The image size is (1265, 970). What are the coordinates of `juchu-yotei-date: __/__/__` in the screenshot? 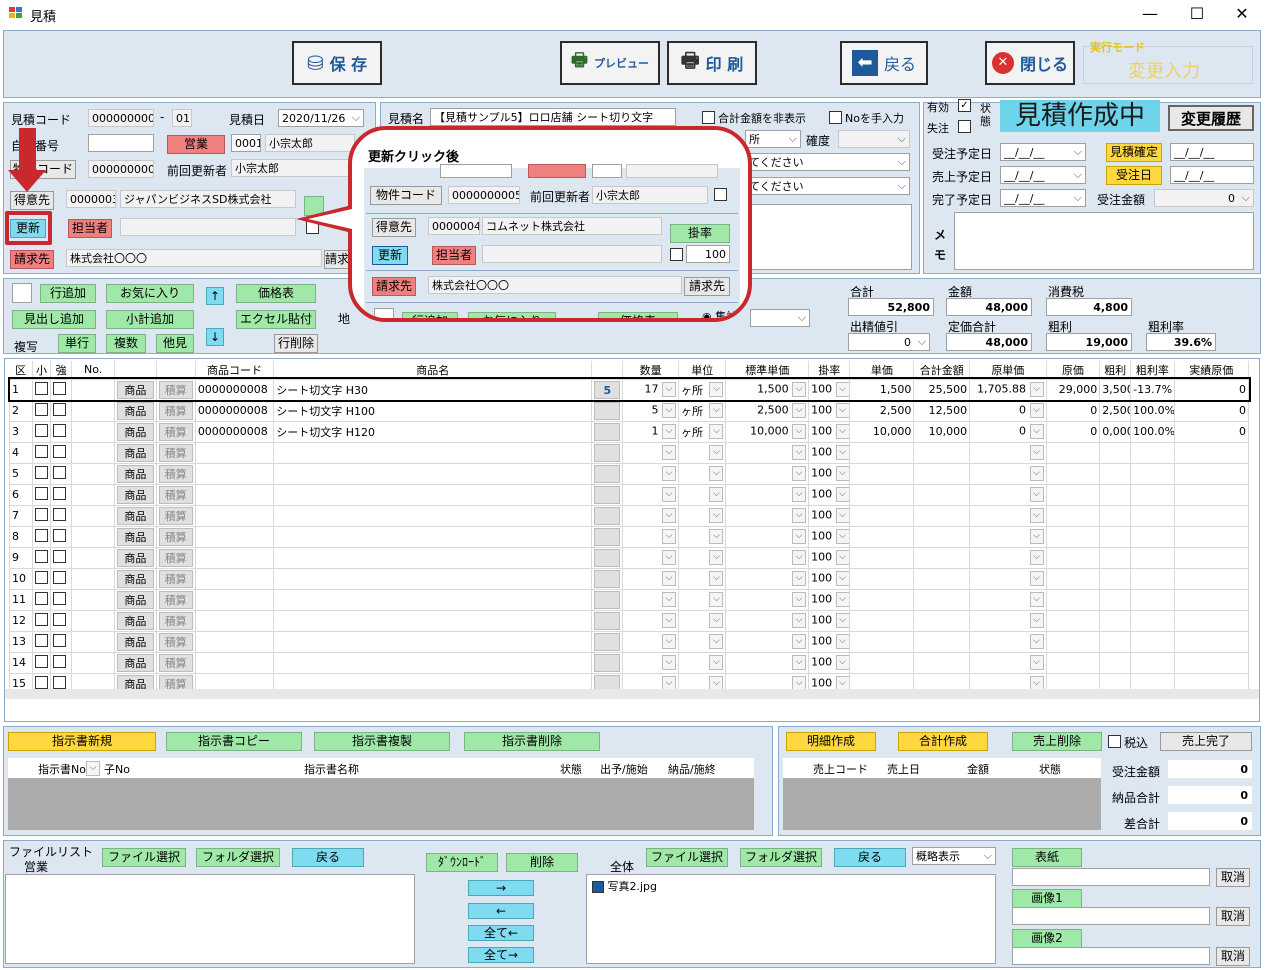 It's located at (1043, 152).